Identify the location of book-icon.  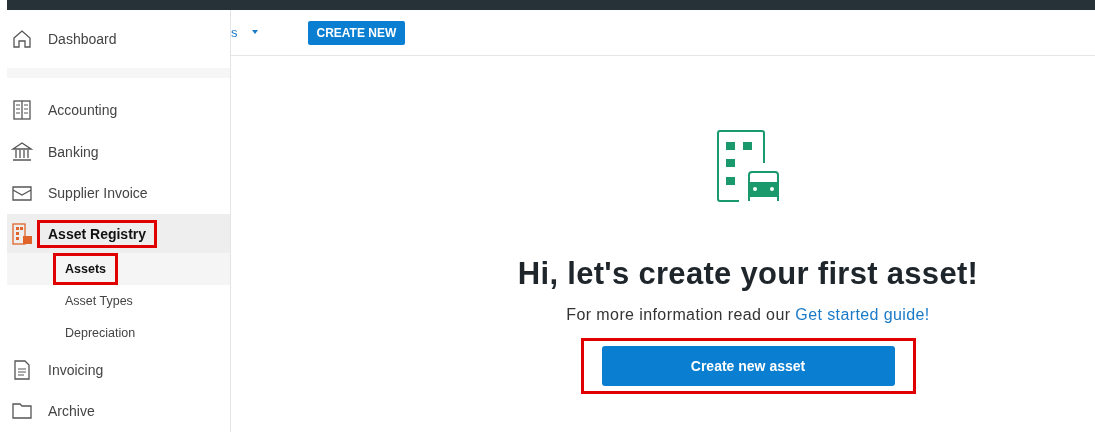
(22, 110).